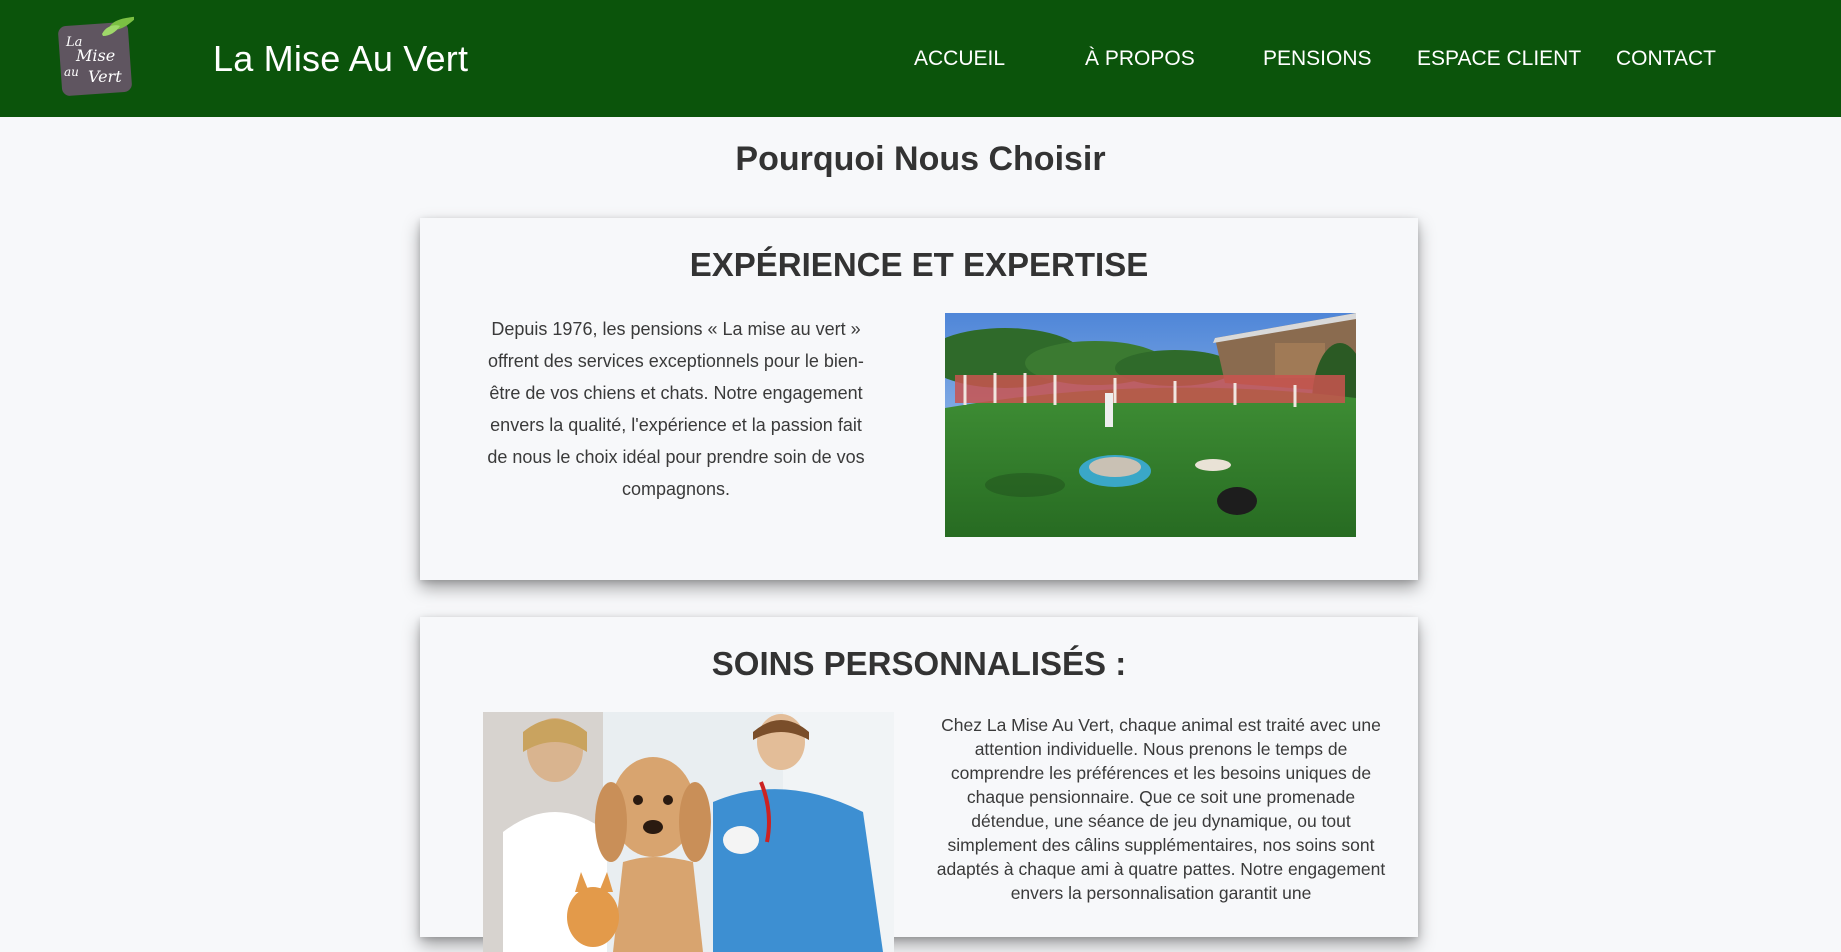  I want to click on site-title: La Mise Au Vert, so click(340, 59).